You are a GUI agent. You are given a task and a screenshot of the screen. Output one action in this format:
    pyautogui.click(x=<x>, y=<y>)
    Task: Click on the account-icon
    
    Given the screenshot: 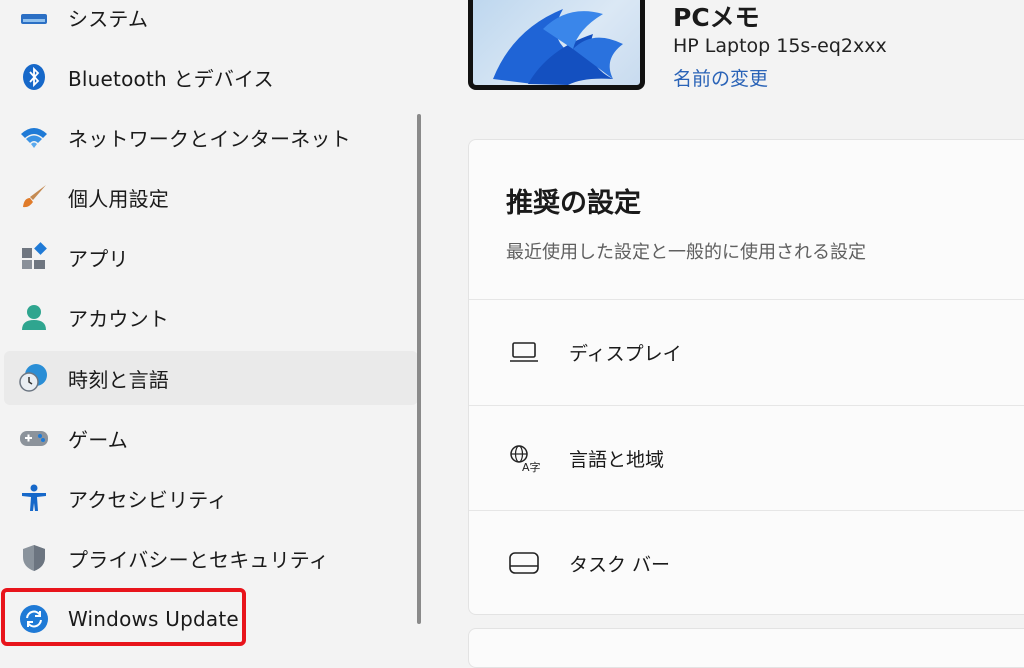 What is the action you would take?
    pyautogui.click(x=34, y=317)
    